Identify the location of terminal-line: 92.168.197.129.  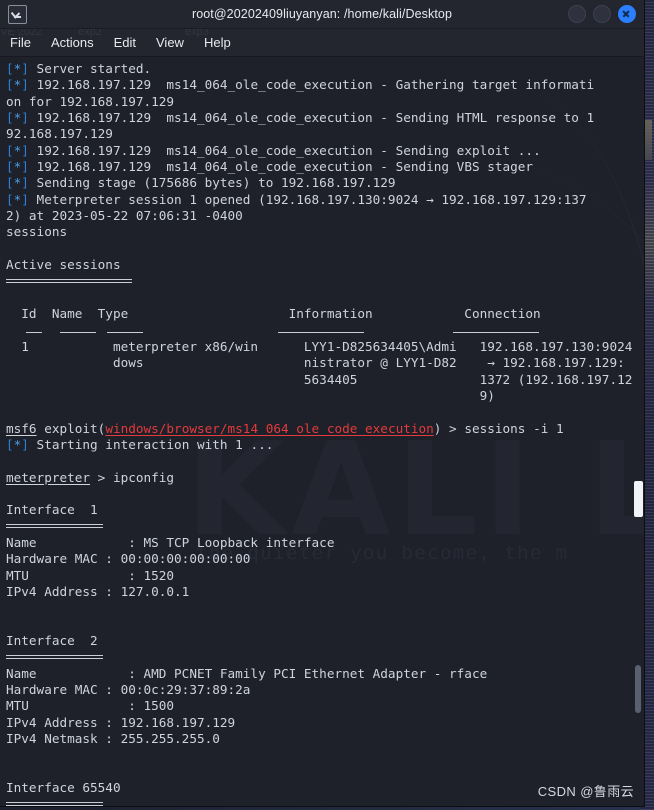
(325, 134).